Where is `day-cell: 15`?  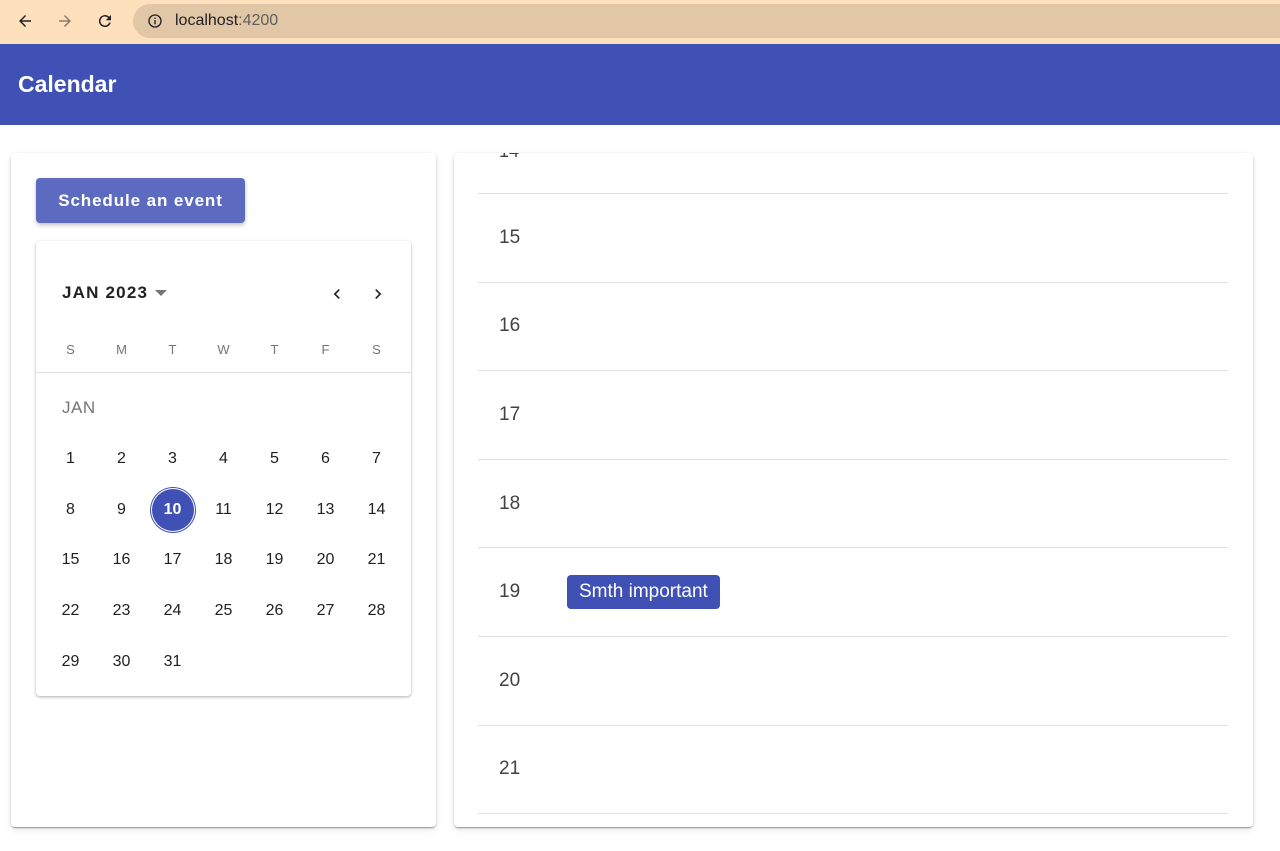 day-cell: 15 is located at coordinates (70, 560).